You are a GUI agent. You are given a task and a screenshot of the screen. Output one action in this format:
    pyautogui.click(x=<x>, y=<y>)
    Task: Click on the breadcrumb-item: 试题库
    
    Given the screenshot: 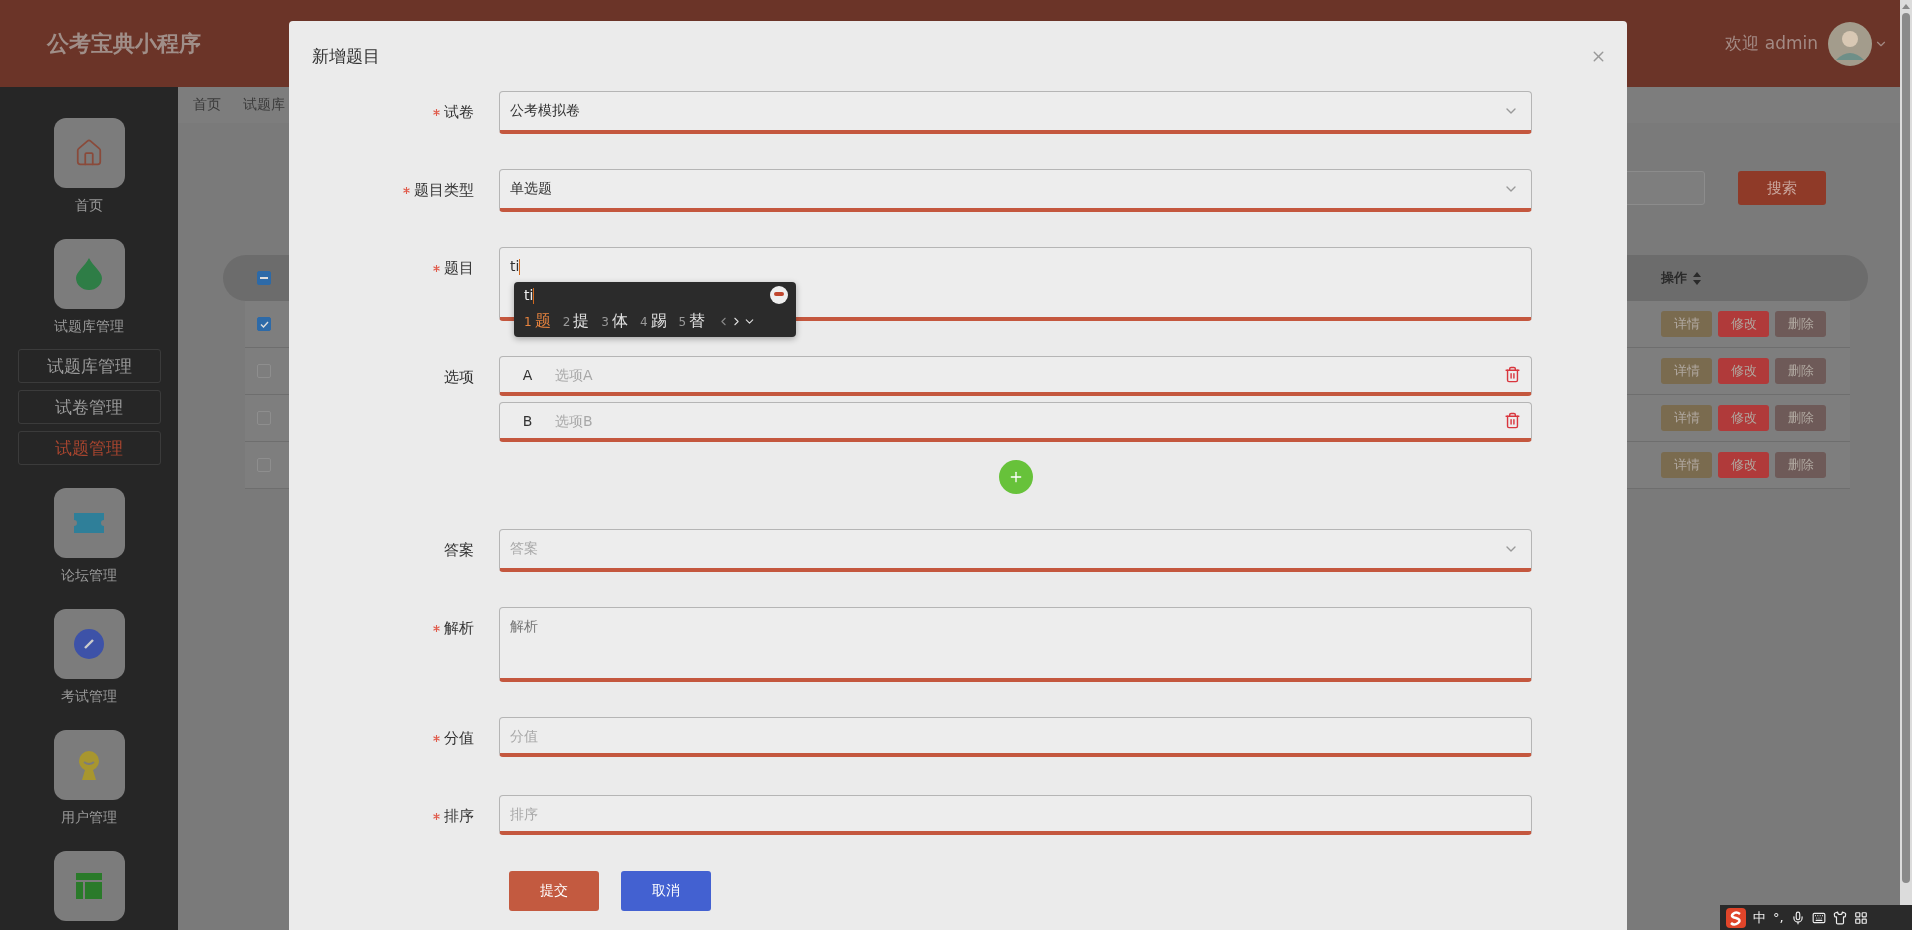 What is the action you would take?
    pyautogui.click(x=264, y=105)
    